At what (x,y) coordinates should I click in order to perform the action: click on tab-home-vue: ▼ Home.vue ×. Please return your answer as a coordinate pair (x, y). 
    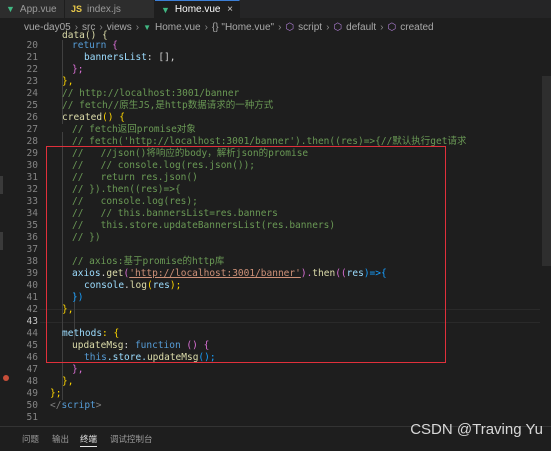
    Looking at the image, I should click on (197, 9).